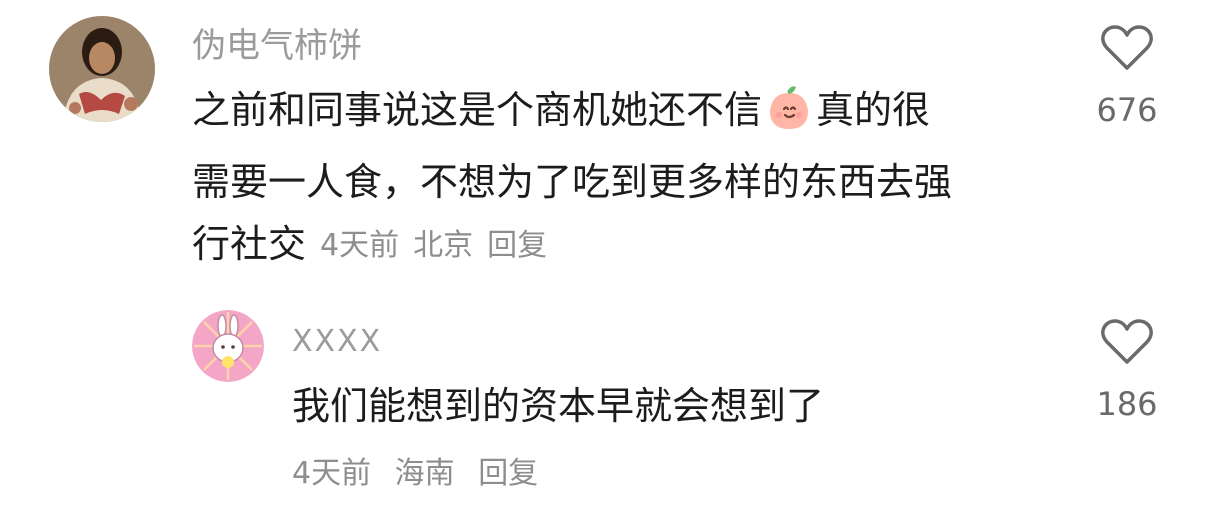 The width and height of the screenshot is (1206, 510). What do you see at coordinates (1127, 110) in the screenshot?
I see `like-count: 676` at bounding box center [1127, 110].